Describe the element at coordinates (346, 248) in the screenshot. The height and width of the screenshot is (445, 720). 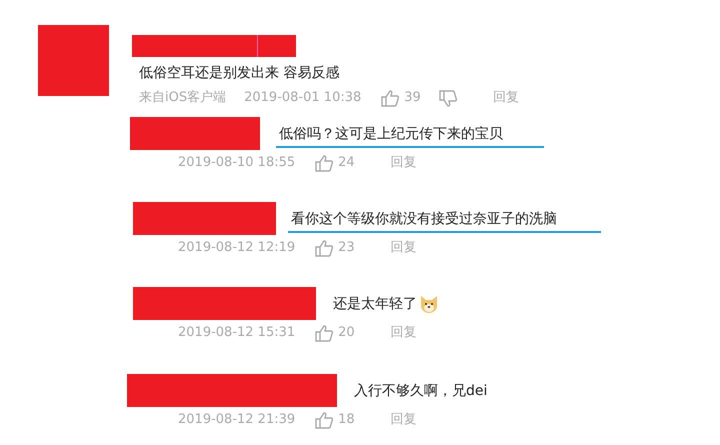
I see `like-count: 23` at that location.